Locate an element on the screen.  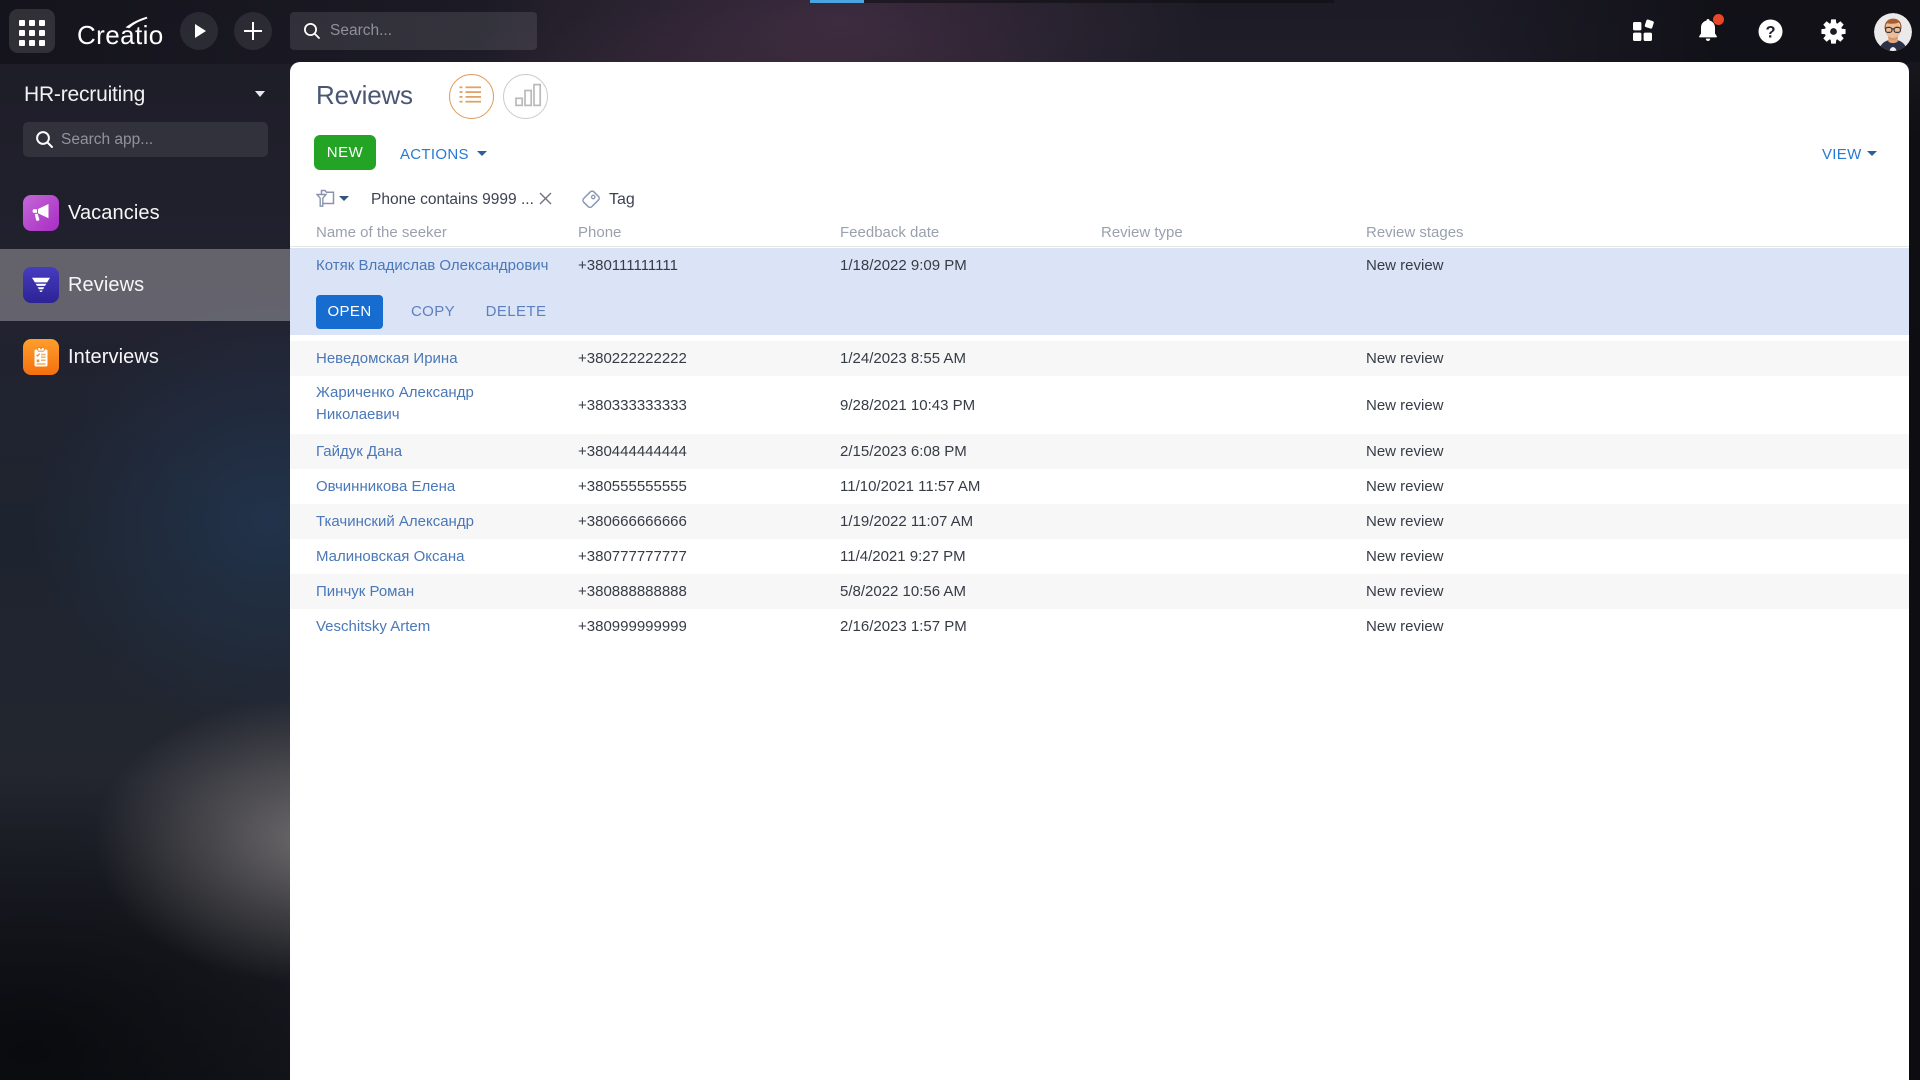
svg-text: Creatio is located at coordinates (120, 35).